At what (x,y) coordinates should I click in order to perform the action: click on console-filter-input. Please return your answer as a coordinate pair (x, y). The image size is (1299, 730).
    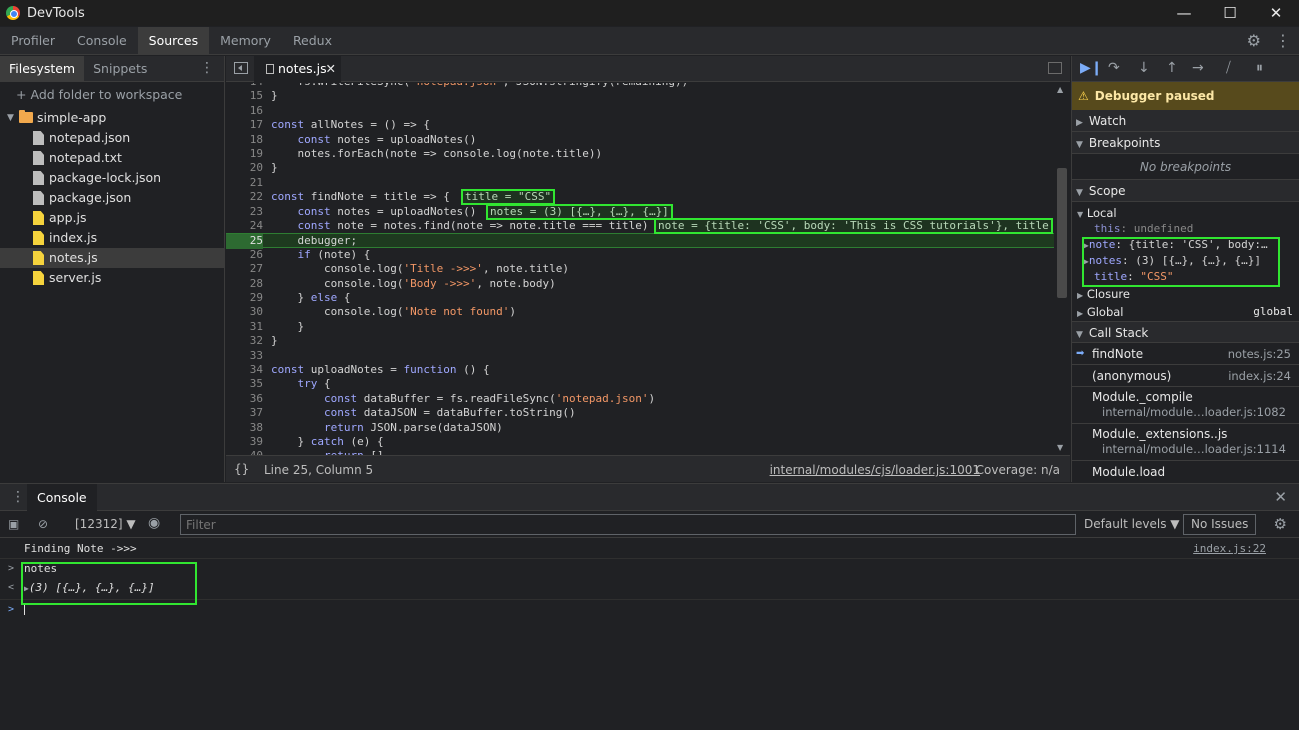
    Looking at the image, I should click on (628, 524).